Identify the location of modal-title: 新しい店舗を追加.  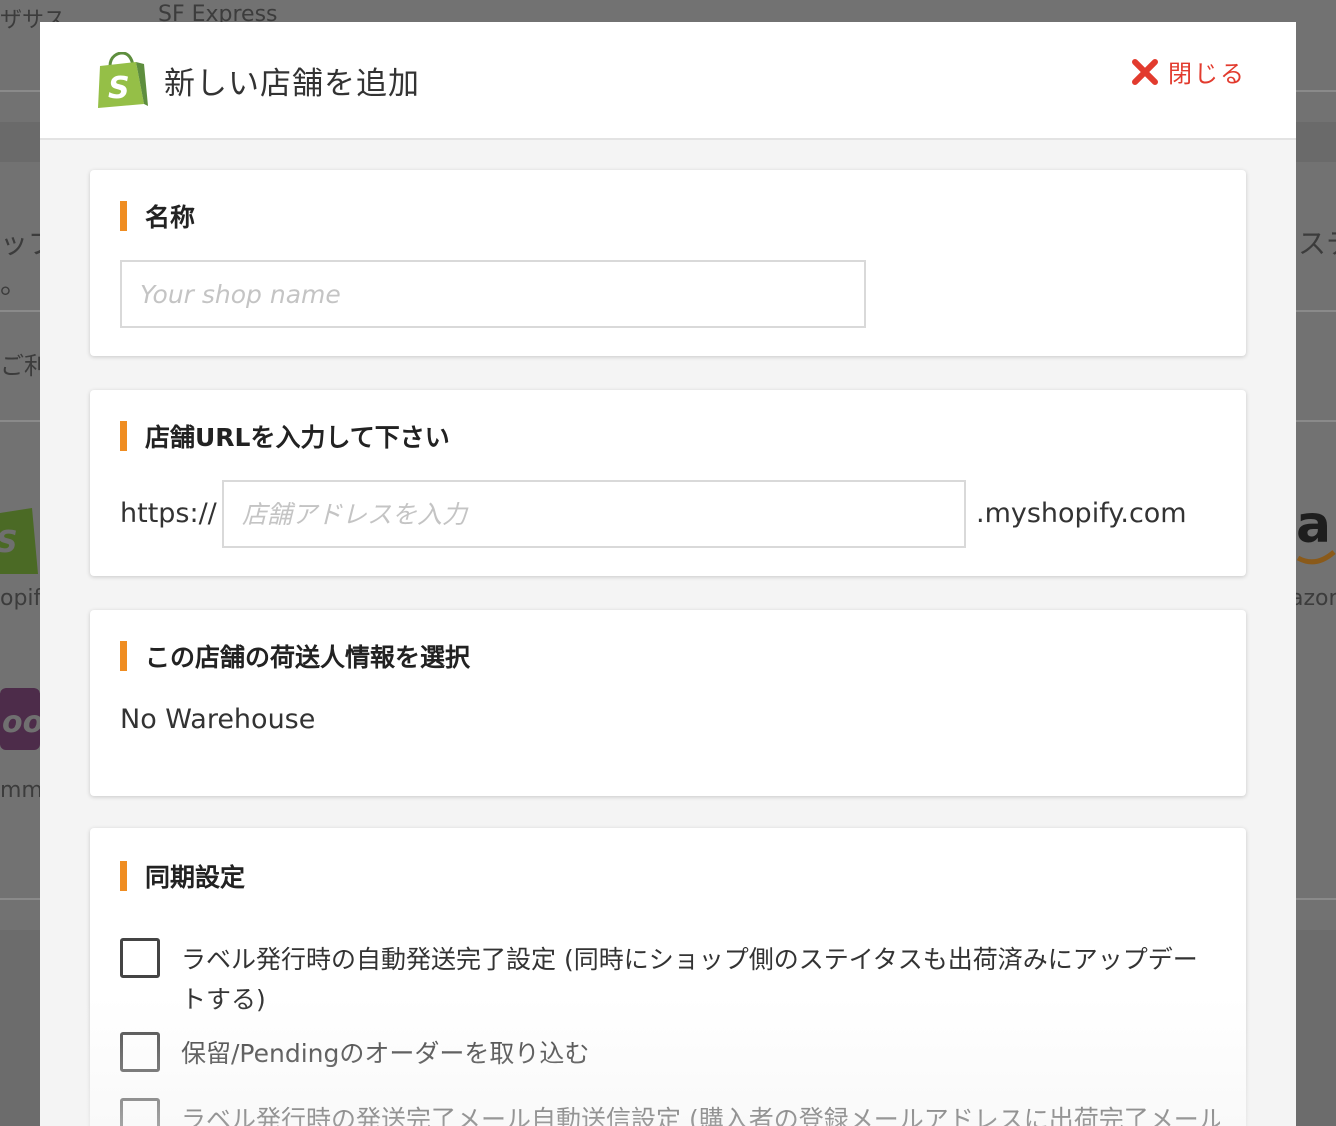
(292, 84).